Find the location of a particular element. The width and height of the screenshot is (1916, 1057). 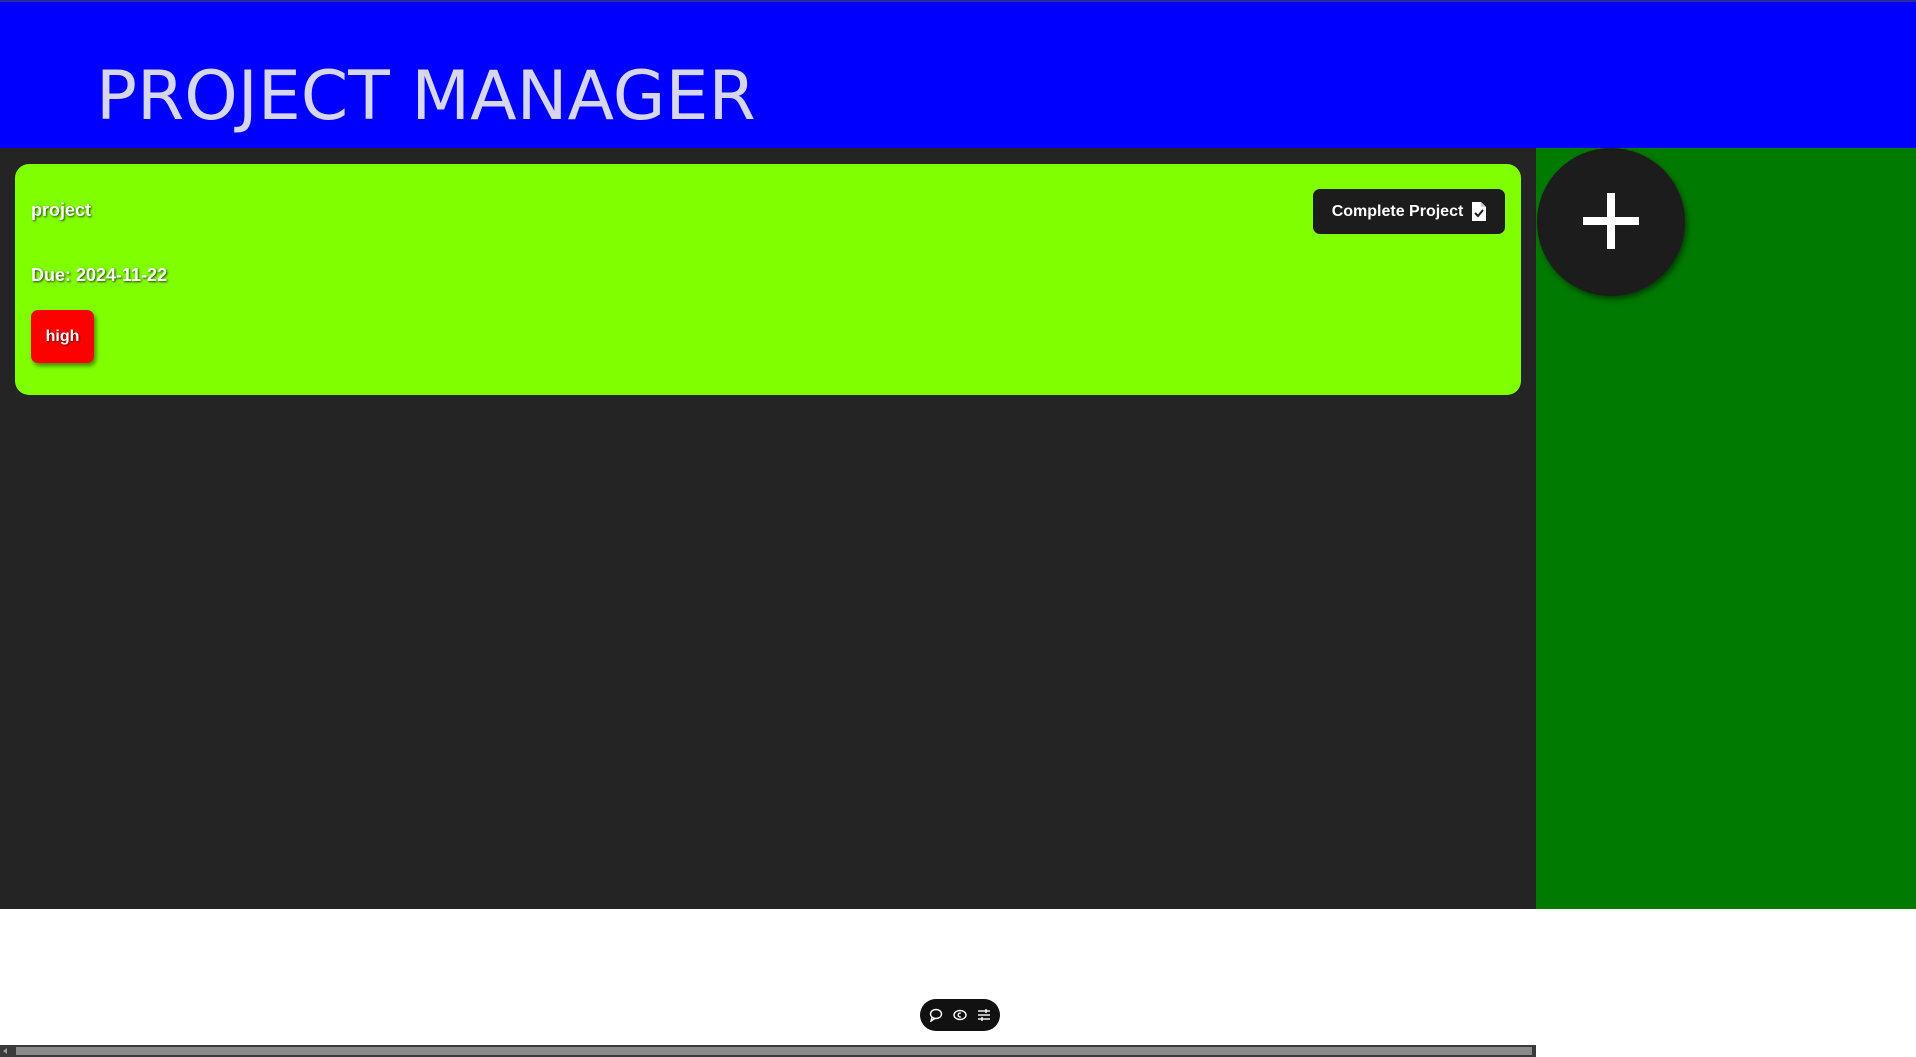

comment-icon is located at coordinates (936, 1015).